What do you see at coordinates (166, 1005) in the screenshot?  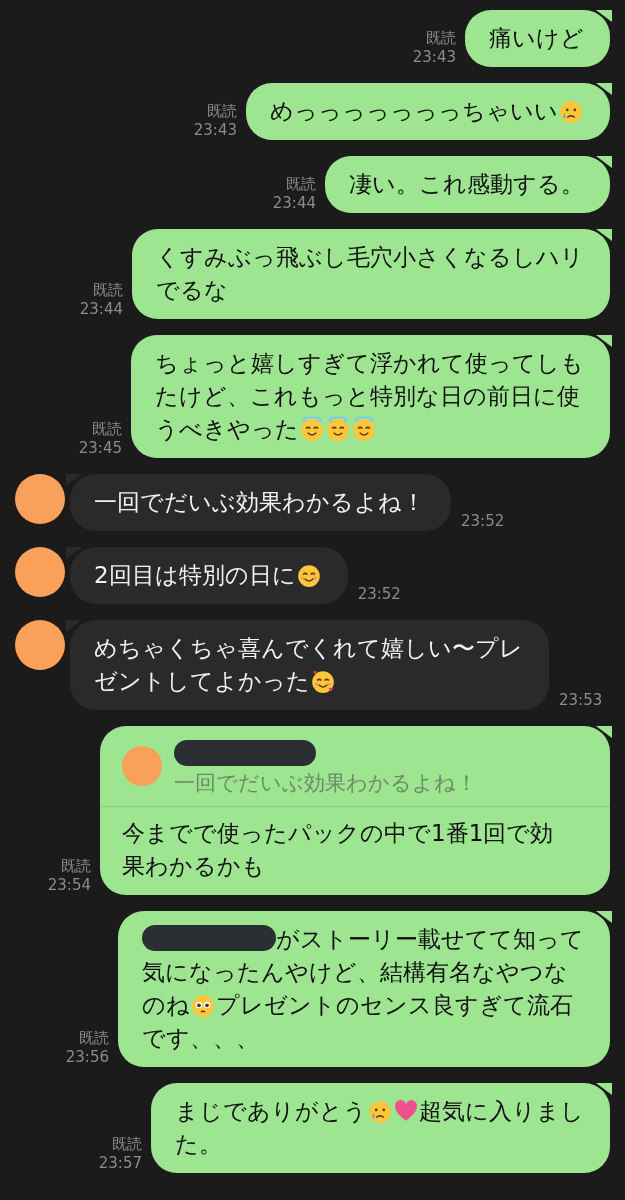 I see `message-text: のね` at bounding box center [166, 1005].